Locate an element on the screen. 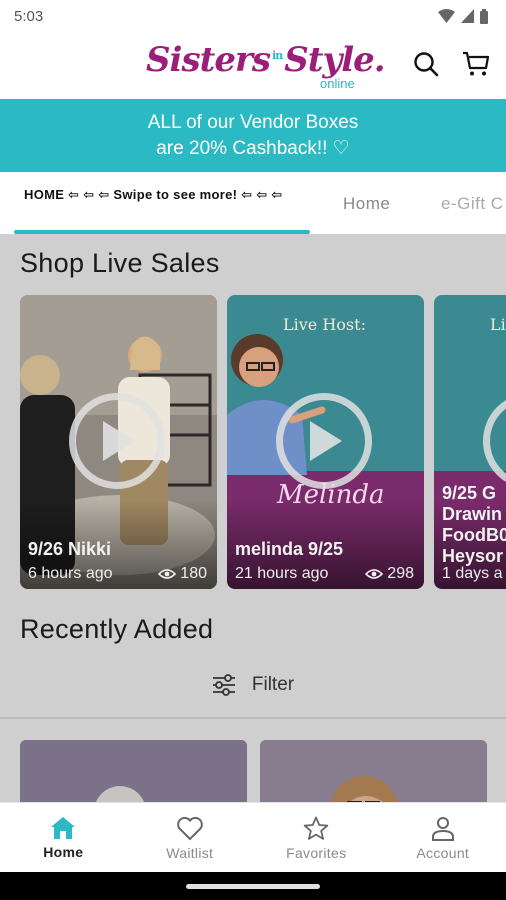 Image resolution: width=506 pixels, height=900 pixels. nav-favorites-label: Favorites is located at coordinates (316, 853).